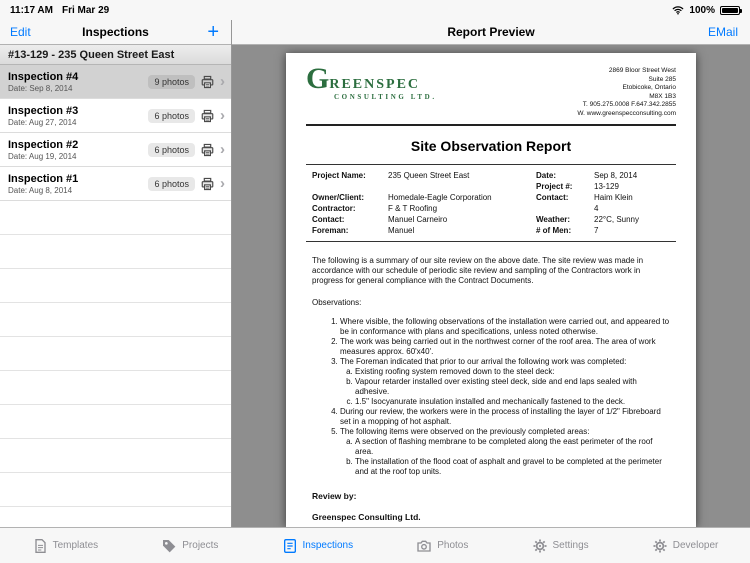 This screenshot has height=563, width=750. I want to click on tab-projects: Projects, so click(189, 546).